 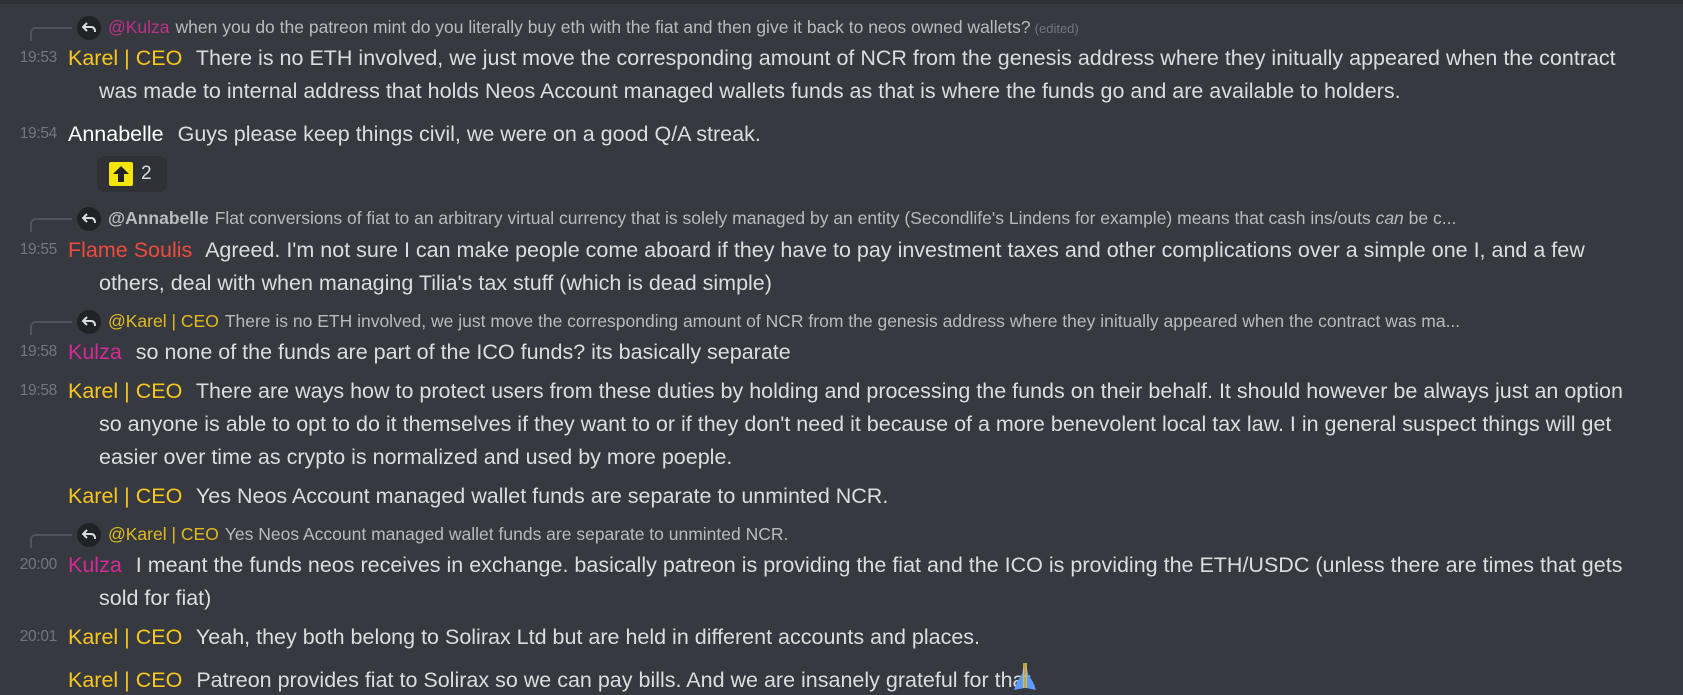 I want to click on reply-mention: @Kulza, so click(x=139, y=27).